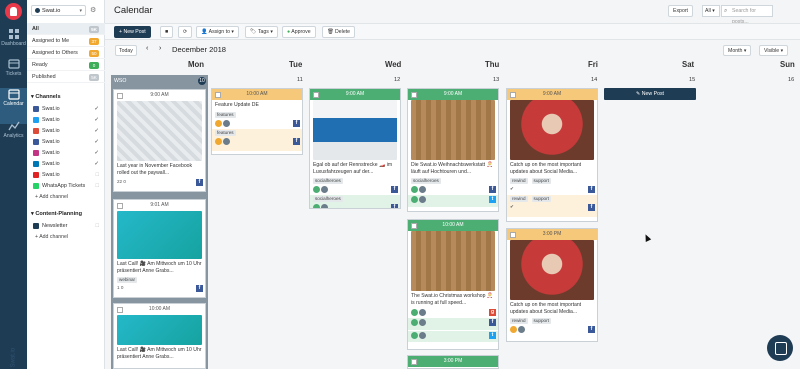 This screenshot has height=369, width=800. I want to click on new-post-button: + New Post, so click(132, 32).